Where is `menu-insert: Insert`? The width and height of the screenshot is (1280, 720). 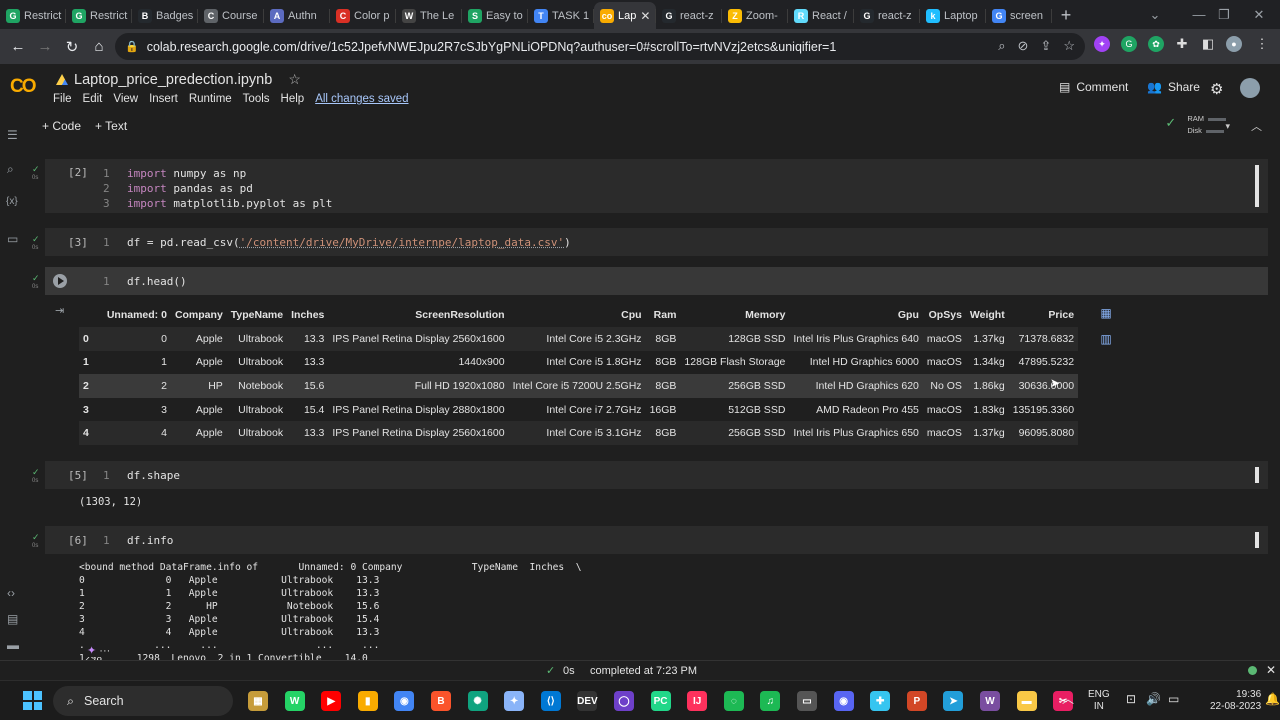 menu-insert: Insert is located at coordinates (163, 99).